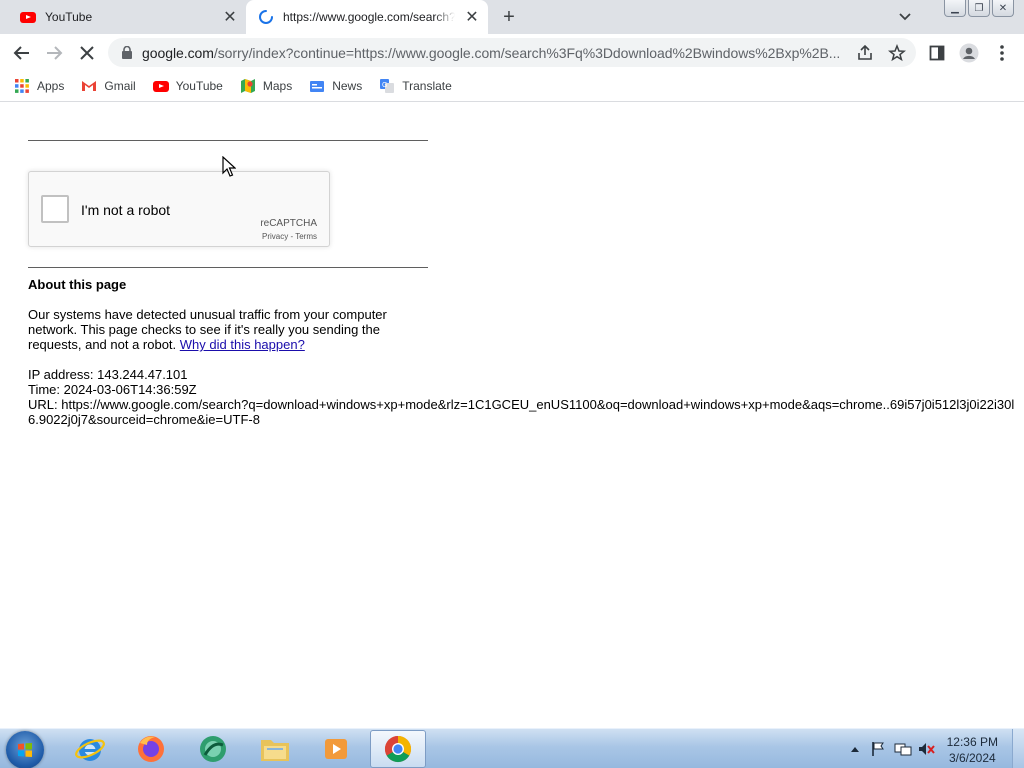 This screenshot has width=1024, height=768. What do you see at coordinates (178, 53) in the screenshot?
I see `url-host: google.com` at bounding box center [178, 53].